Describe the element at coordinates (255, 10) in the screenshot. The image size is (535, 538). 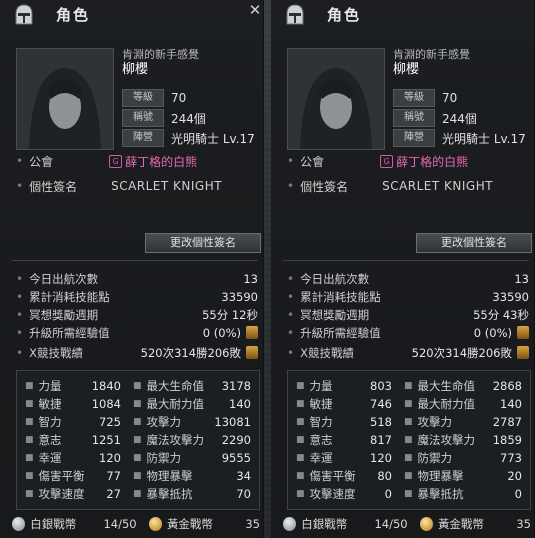
I see `close-icon: ✕` at that location.